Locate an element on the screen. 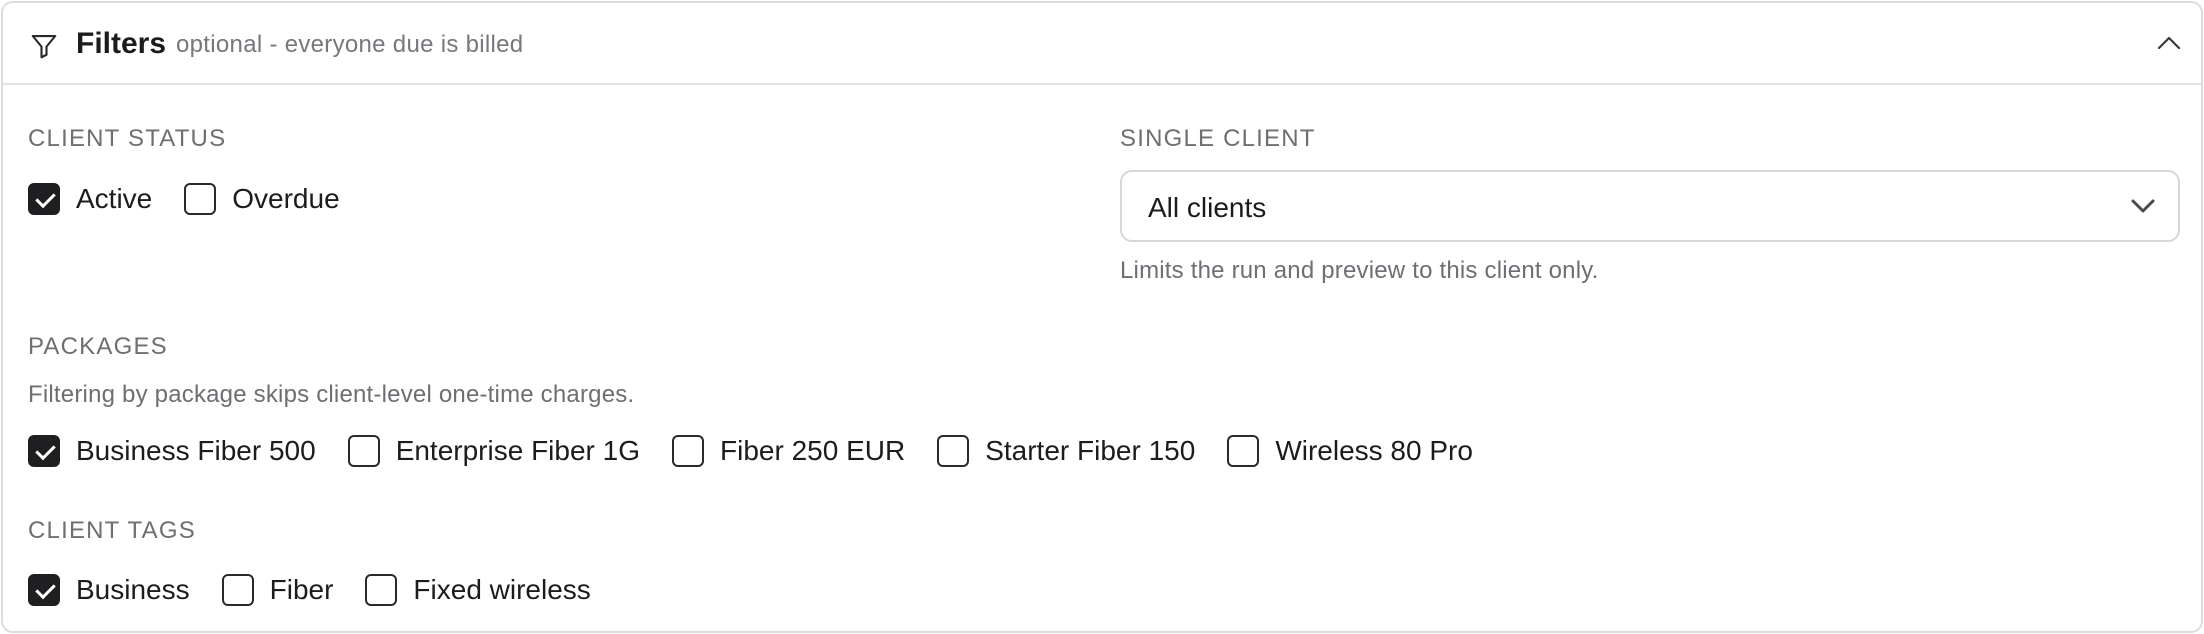 The image size is (2204, 634). checkbox-fiber-250-eur: Fiber 250 EUR is located at coordinates (788, 451).